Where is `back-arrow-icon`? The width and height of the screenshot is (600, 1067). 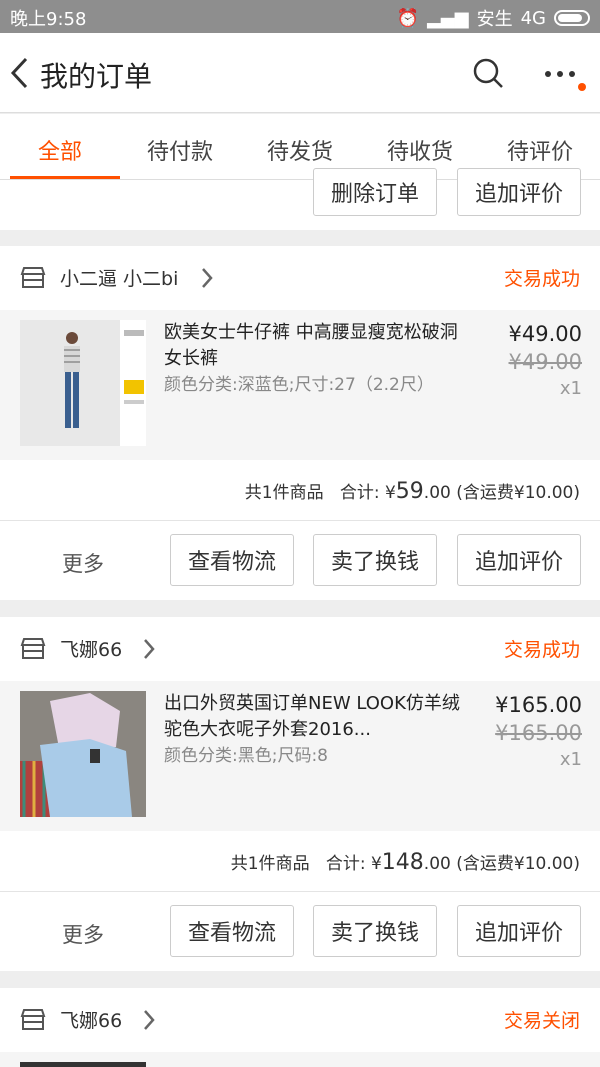 back-arrow-icon is located at coordinates (20, 73).